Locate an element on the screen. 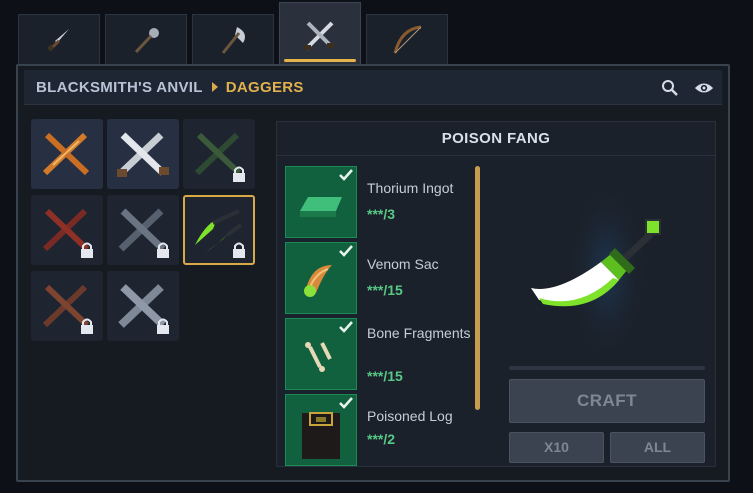 This screenshot has width=753, height=493. material-name: Thorium Ingot is located at coordinates (410, 188).